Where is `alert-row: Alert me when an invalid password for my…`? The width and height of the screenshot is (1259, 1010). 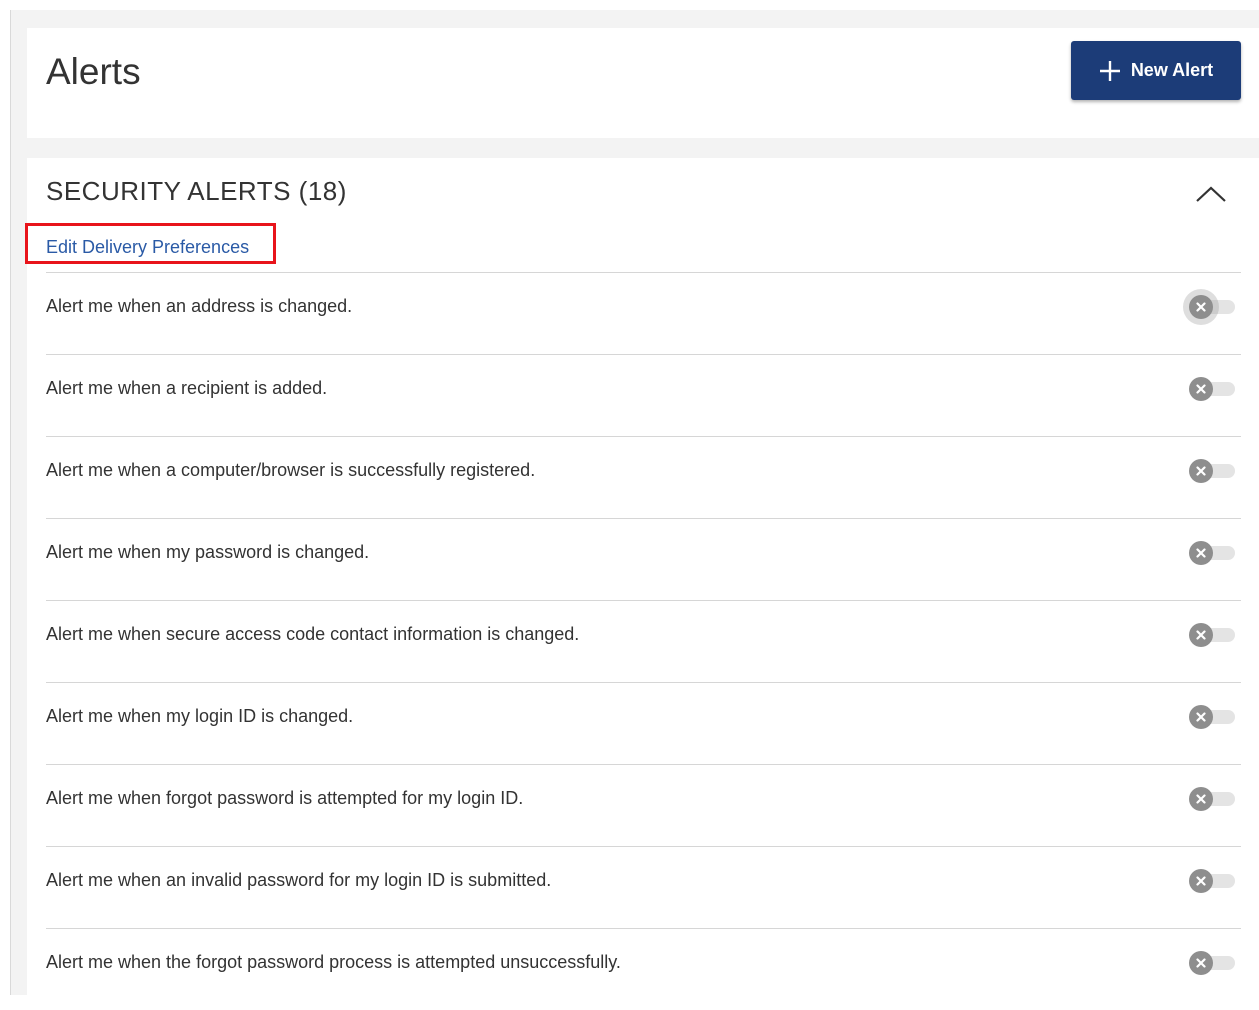
alert-row: Alert me when an invalid password for my… is located at coordinates (643, 887).